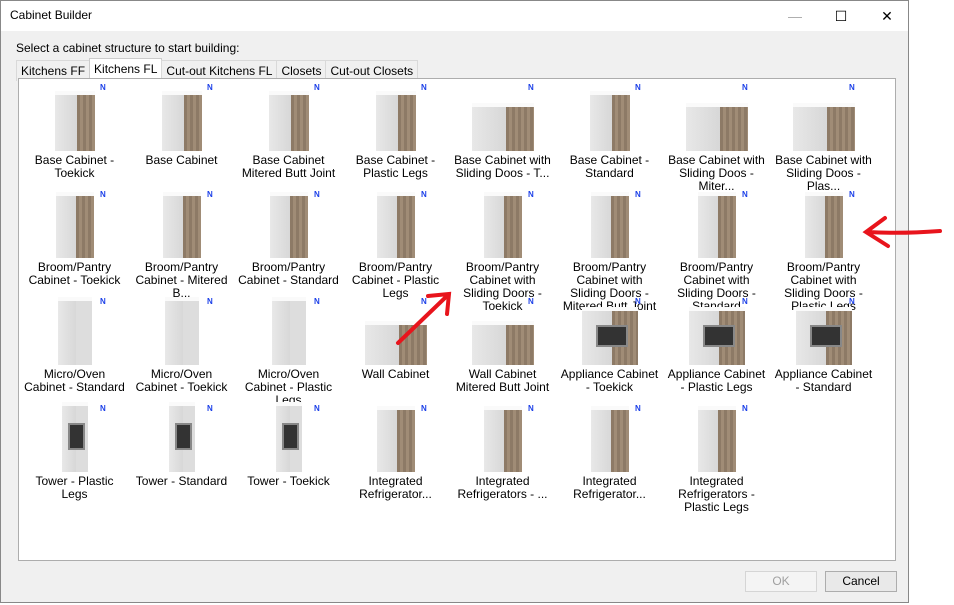 The height and width of the screenshot is (605, 954). What do you see at coordinates (902, 232) in the screenshot?
I see `red-arrow-right` at bounding box center [902, 232].